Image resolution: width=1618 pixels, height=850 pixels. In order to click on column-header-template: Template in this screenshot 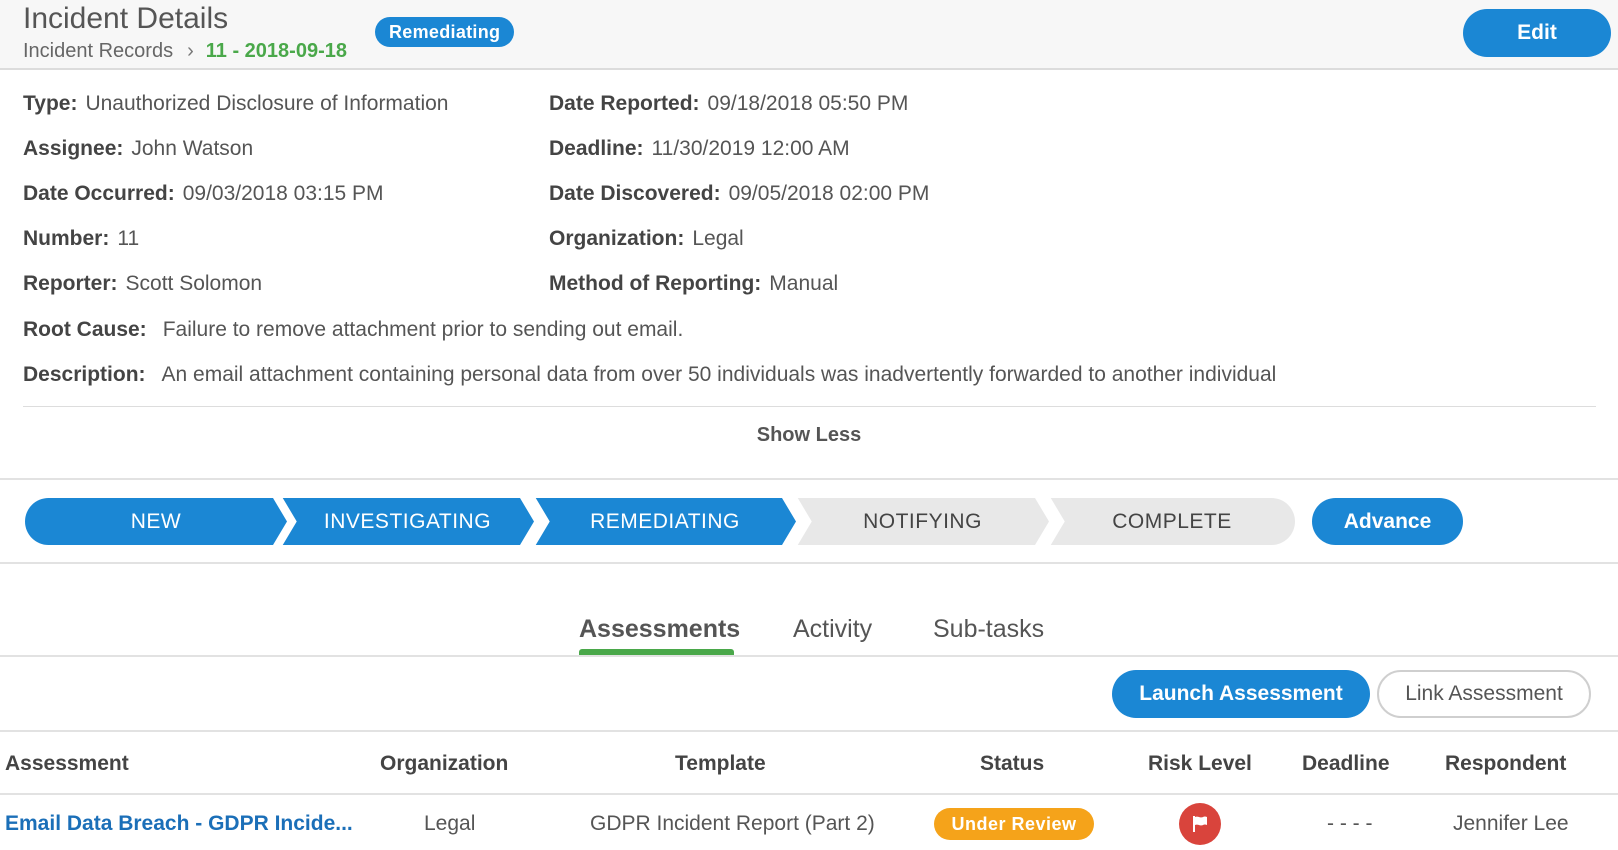, I will do `click(720, 764)`.